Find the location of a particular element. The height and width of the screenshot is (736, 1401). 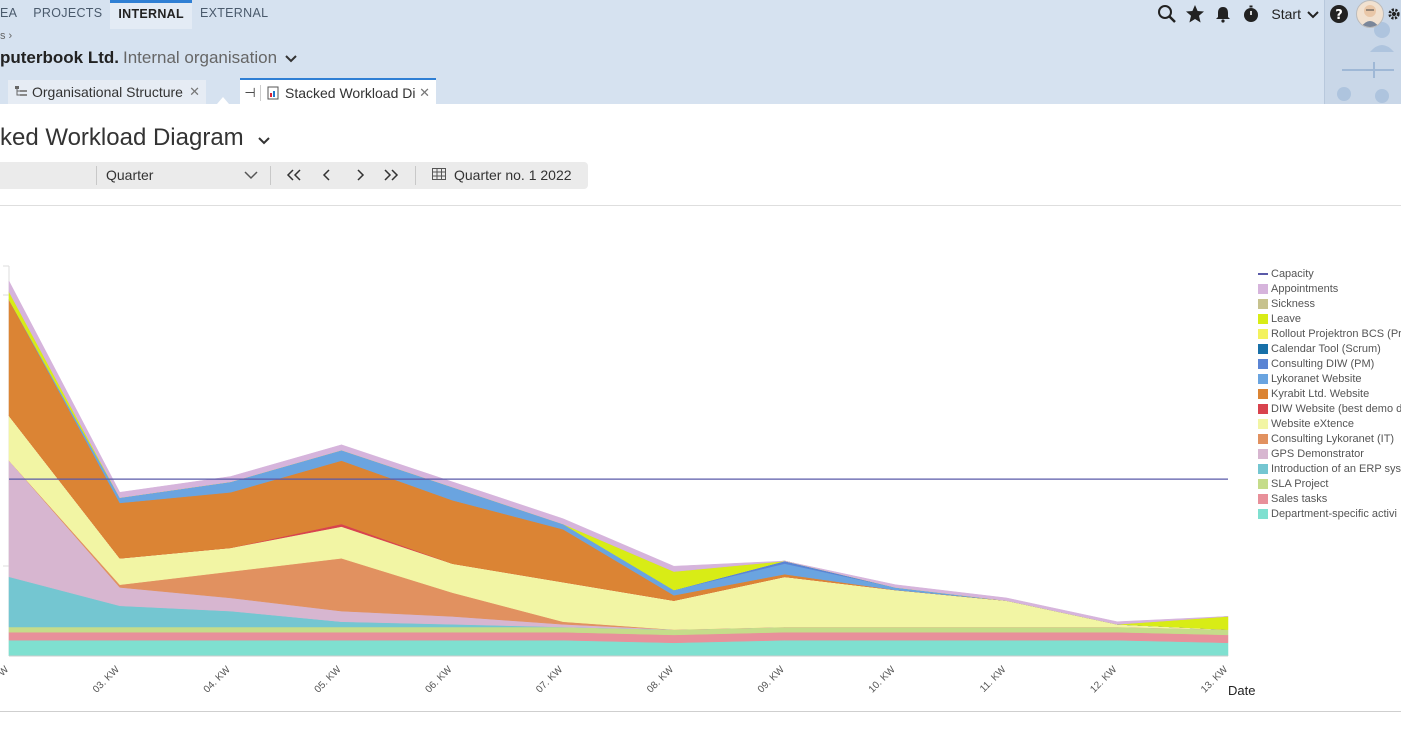

legend-label: Leave is located at coordinates (1286, 318).